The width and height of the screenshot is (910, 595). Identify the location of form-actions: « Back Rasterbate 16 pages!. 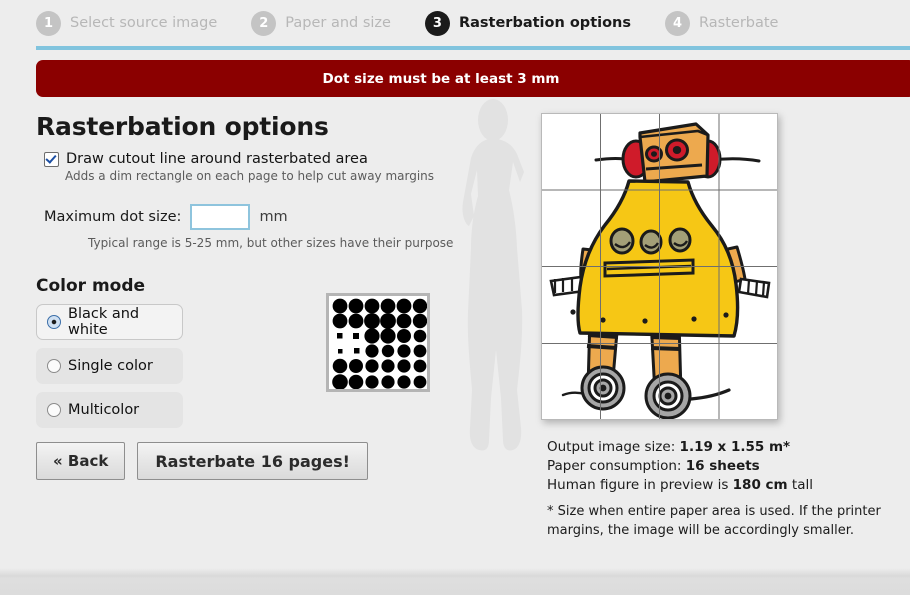
(202, 461).